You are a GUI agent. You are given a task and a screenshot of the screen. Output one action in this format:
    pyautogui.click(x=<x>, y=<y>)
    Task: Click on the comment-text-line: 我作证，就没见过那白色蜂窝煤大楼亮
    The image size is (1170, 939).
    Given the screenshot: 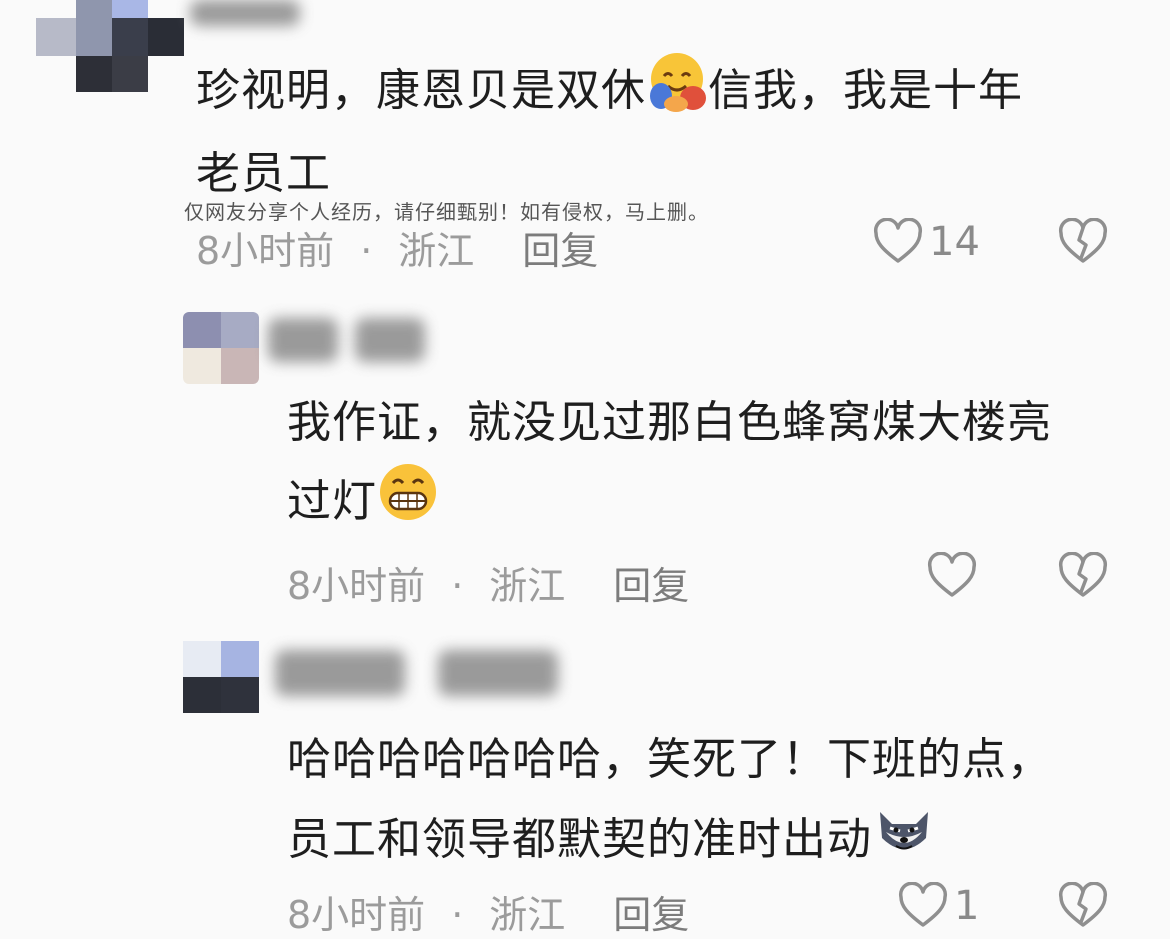 What is the action you would take?
    pyautogui.click(x=669, y=422)
    